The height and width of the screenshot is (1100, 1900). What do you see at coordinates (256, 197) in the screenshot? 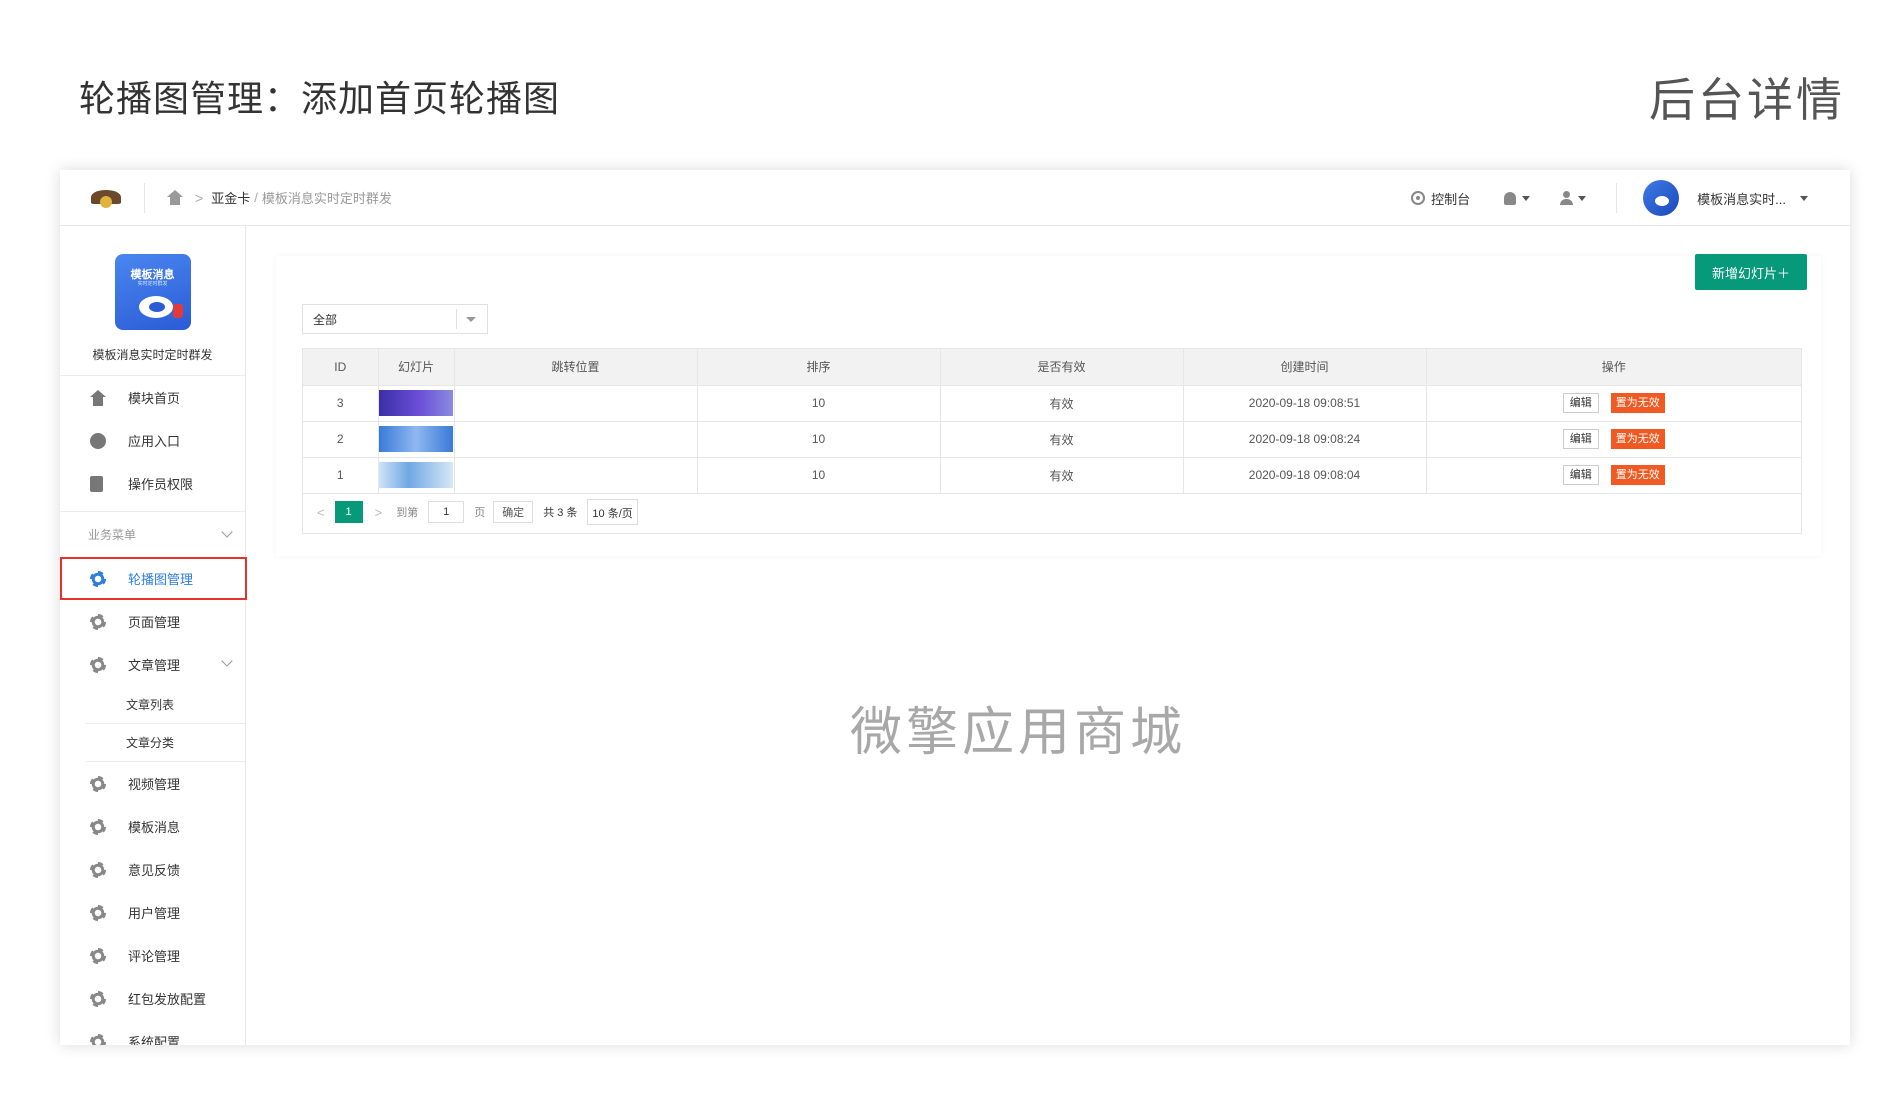
I see `breadcrumb-slash: /` at bounding box center [256, 197].